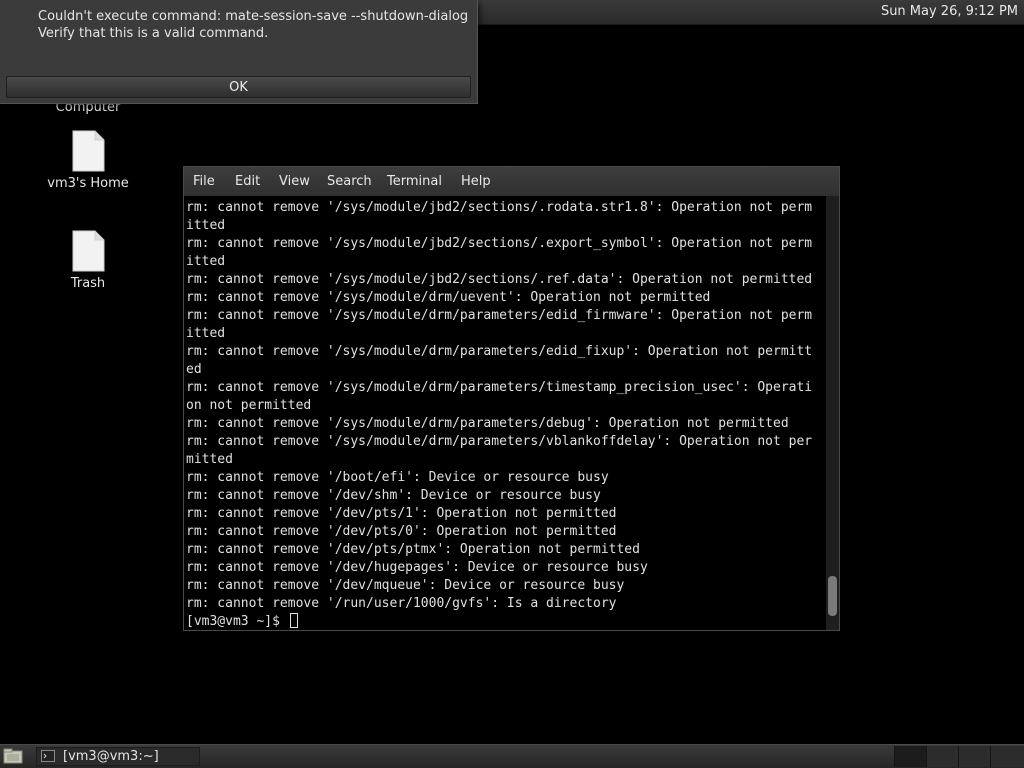 Image resolution: width=1024 pixels, height=768 pixels. Describe the element at coordinates (238, 87) in the screenshot. I see `ok-button: OK` at that location.